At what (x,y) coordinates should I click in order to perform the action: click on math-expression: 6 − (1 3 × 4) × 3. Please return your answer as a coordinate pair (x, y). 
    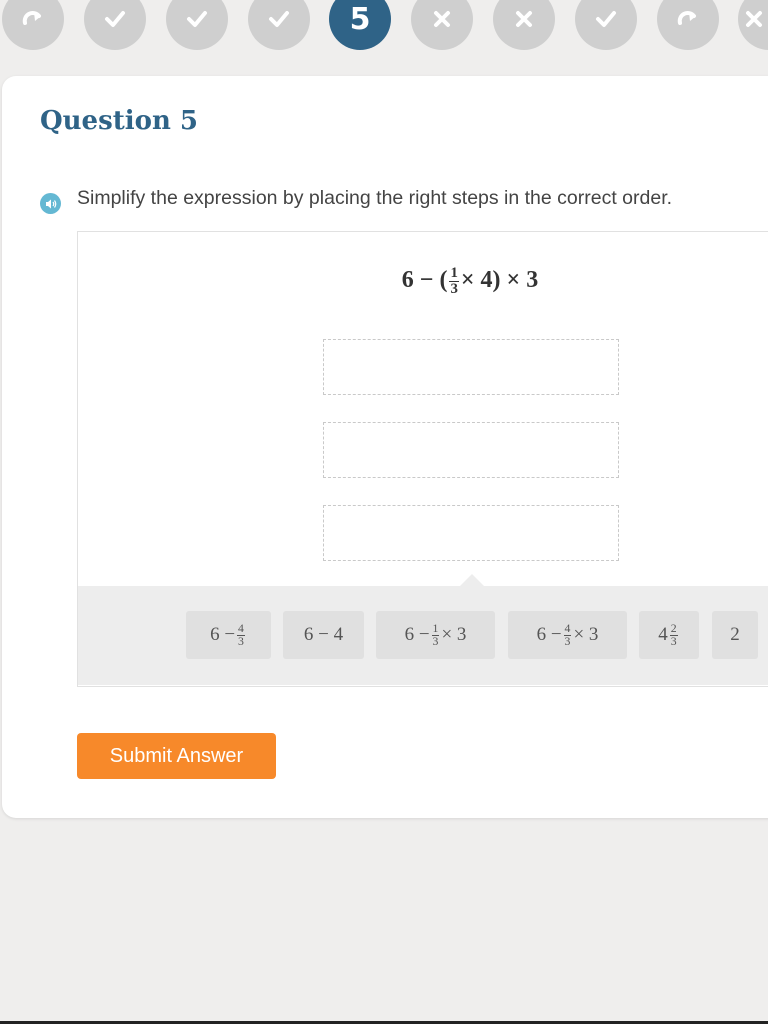
    Looking at the image, I should click on (423, 281).